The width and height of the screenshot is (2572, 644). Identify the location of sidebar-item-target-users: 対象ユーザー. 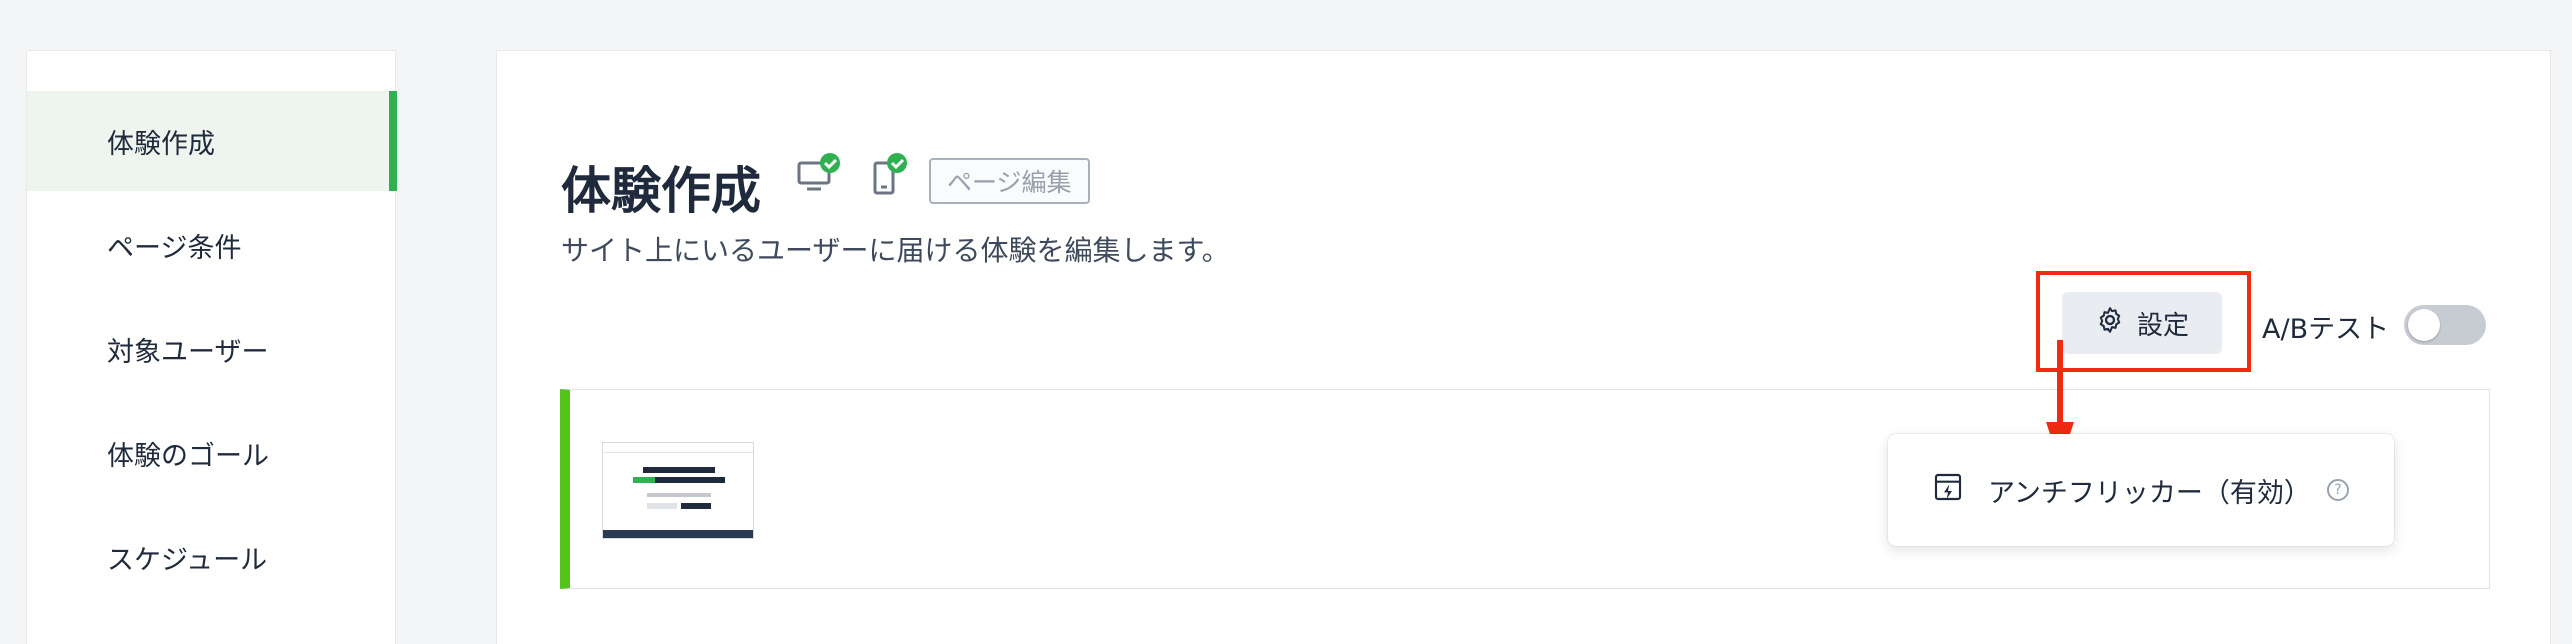
(212, 349).